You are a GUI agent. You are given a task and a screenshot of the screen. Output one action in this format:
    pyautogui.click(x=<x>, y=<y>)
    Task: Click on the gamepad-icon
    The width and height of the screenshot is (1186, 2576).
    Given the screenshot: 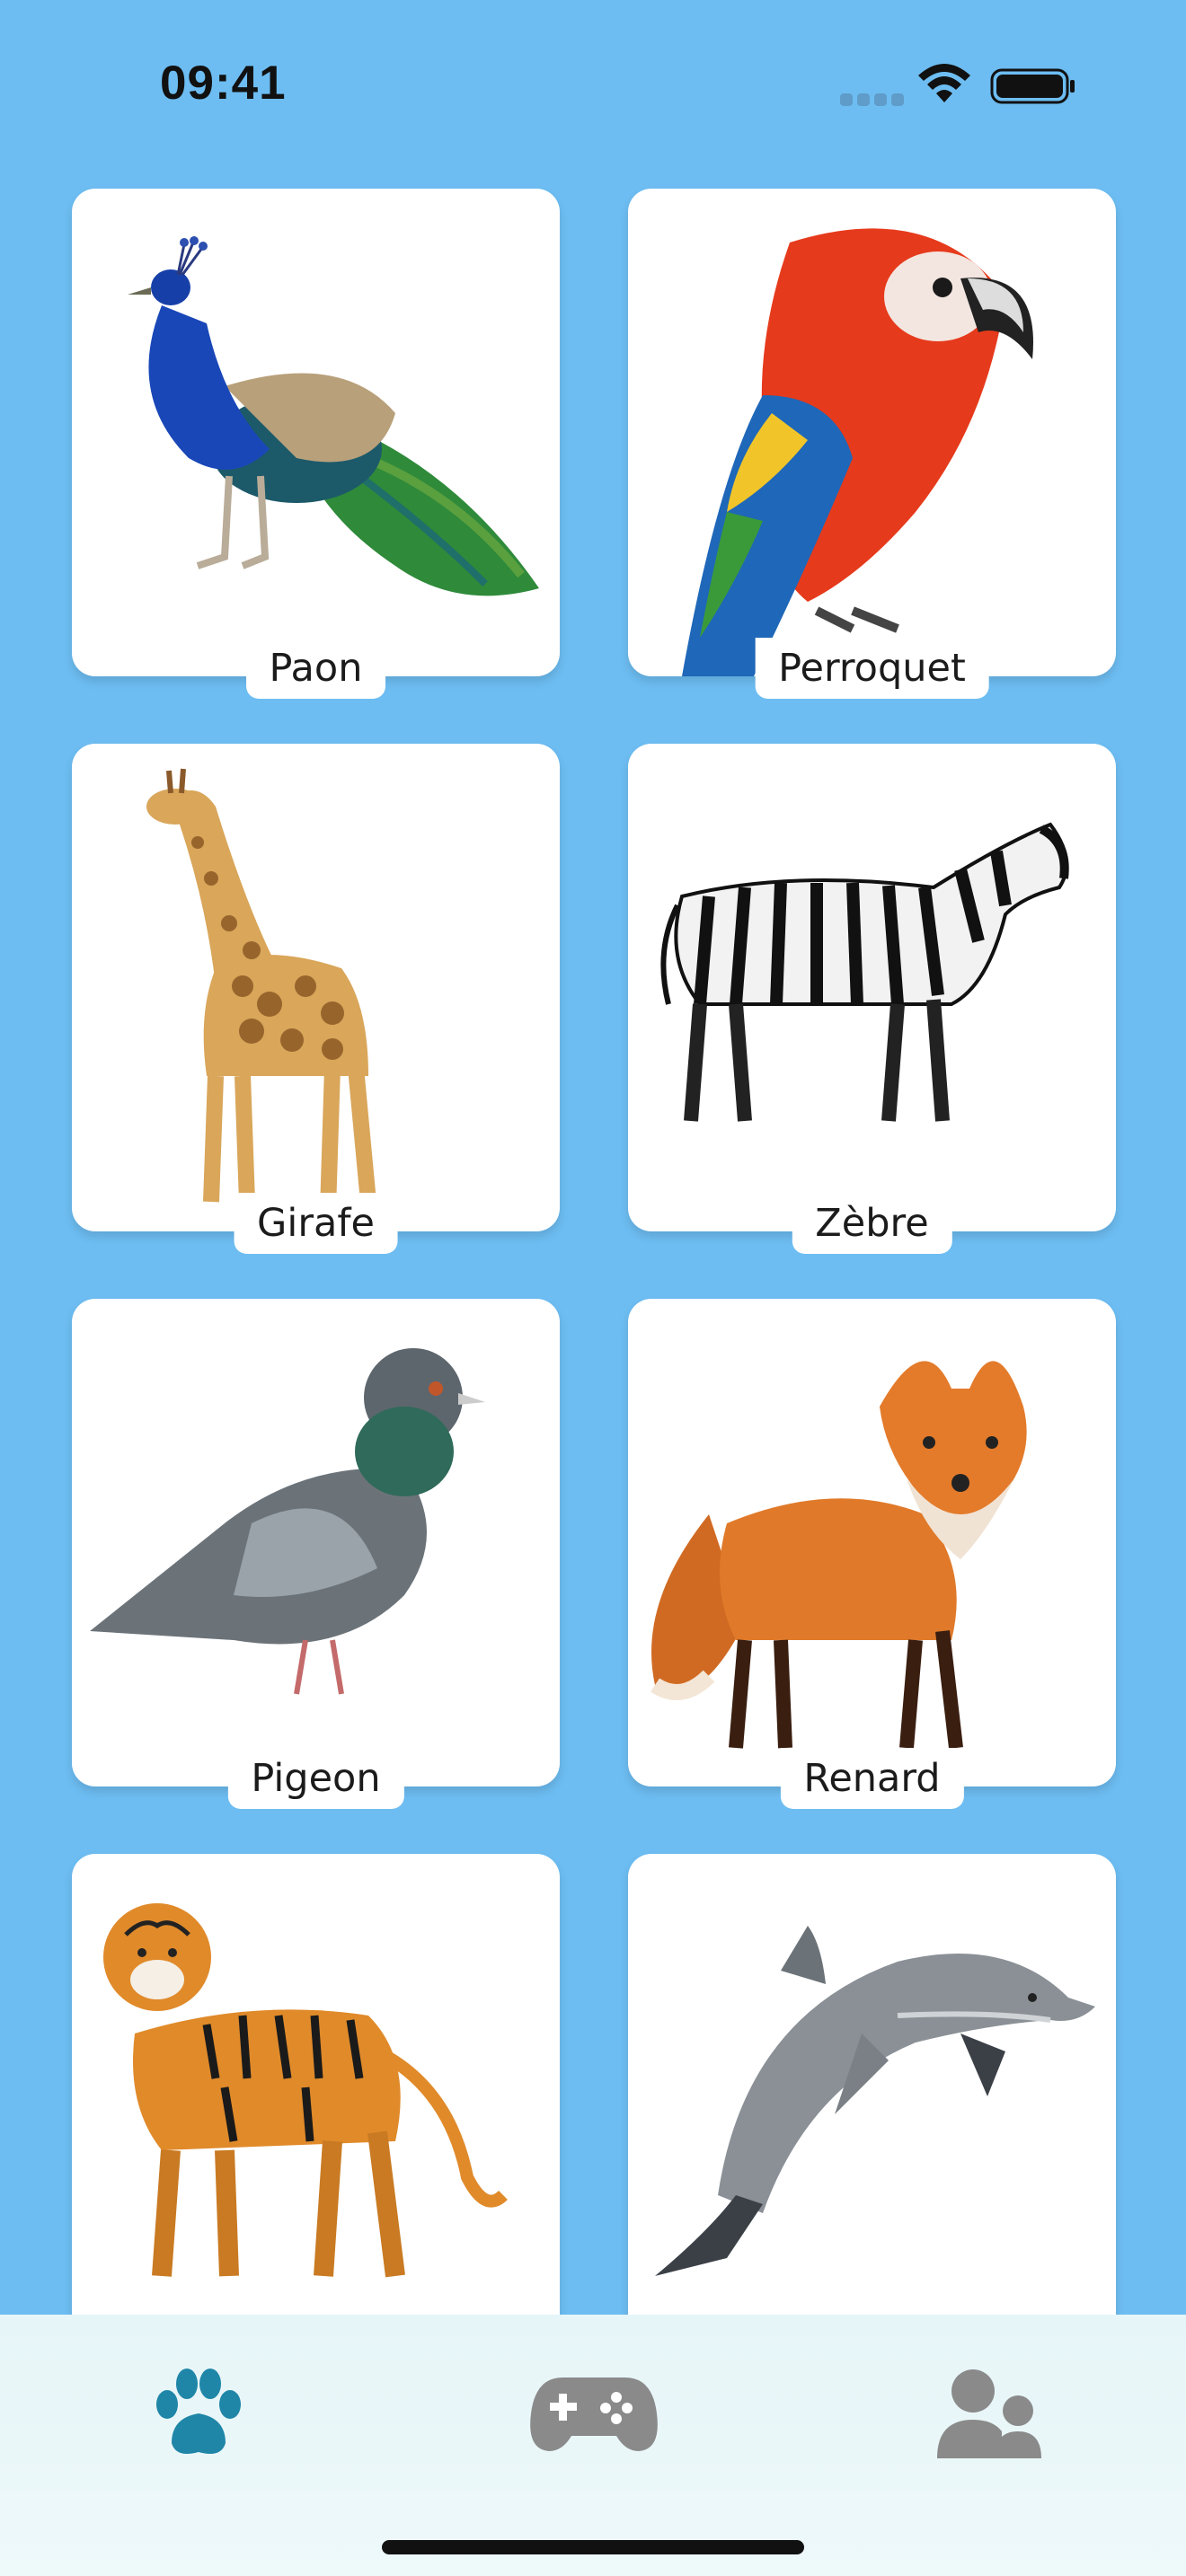 What is the action you would take?
    pyautogui.click(x=594, y=2414)
    